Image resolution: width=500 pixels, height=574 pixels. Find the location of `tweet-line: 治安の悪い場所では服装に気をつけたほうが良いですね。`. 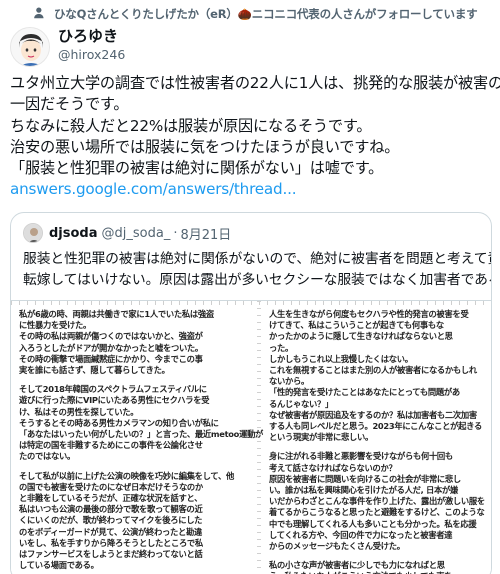

tweet-line: 治安の悪い場所では服装に気をつけたほうが良いですね。 is located at coordinates (205, 146).